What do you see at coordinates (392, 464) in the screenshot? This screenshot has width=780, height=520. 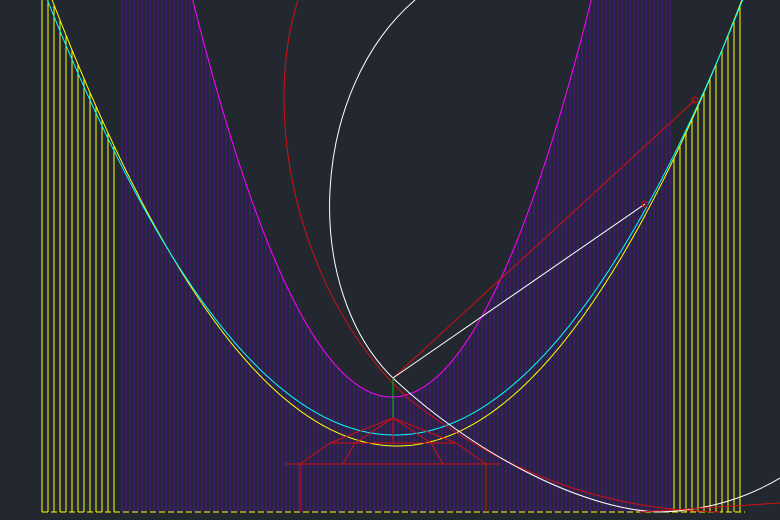 I see `red-truss-structure` at bounding box center [392, 464].